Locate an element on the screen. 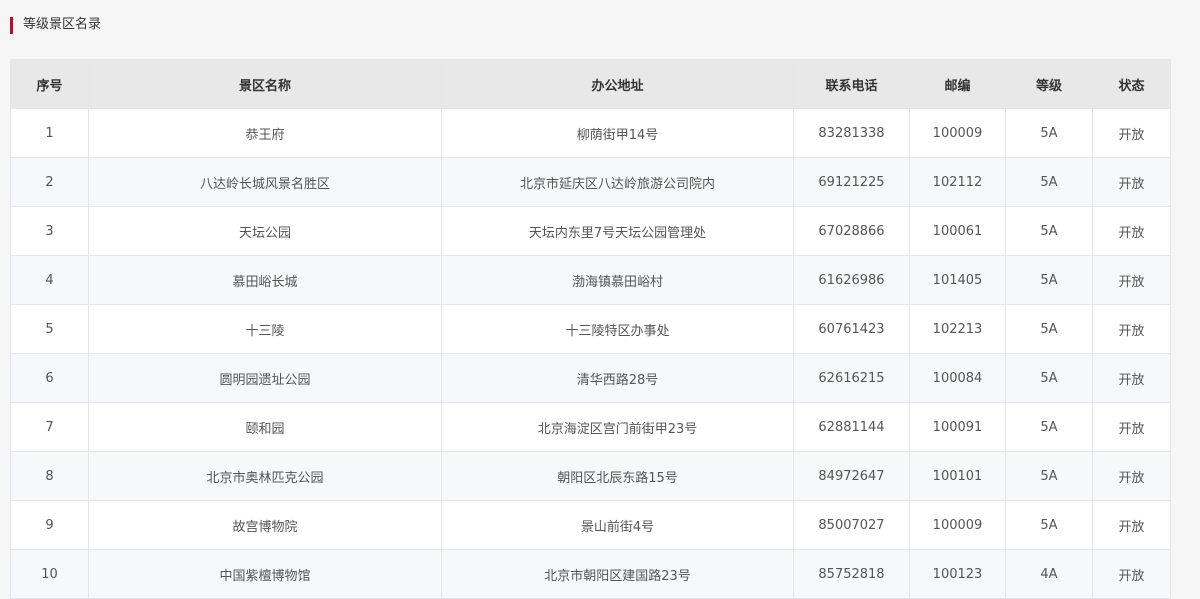 The image size is (1200, 599). cell-phone: 85752818 is located at coordinates (851, 574).